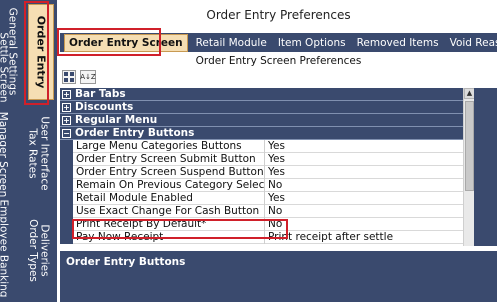  I want to click on property-name: Large Menu Categories Buttons, so click(169, 146).